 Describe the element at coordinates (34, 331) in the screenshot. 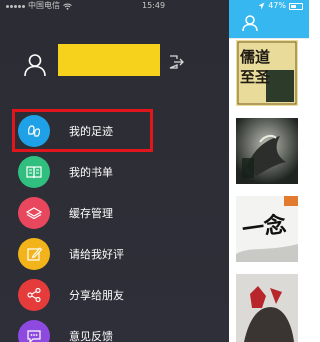

I see `feedback-chat-icon` at that location.